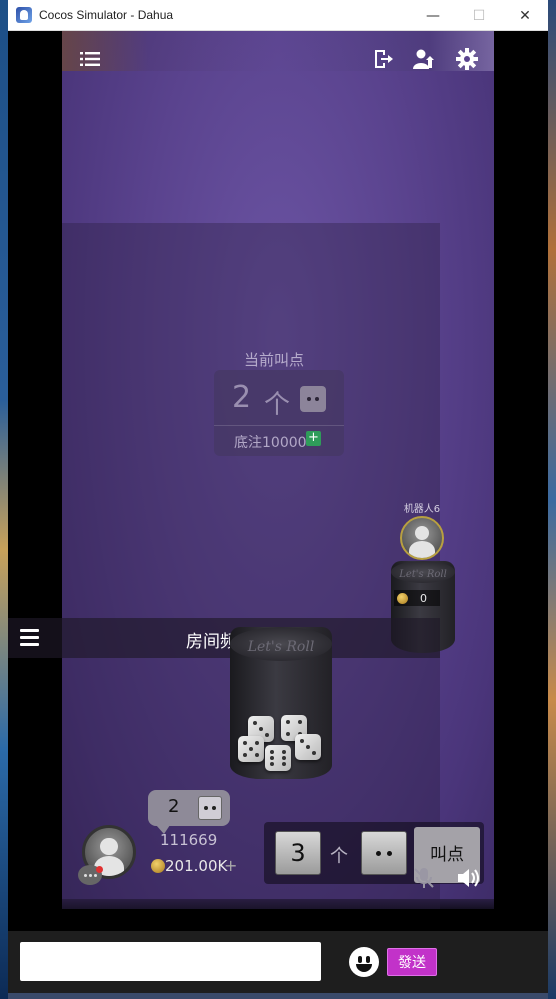 This screenshot has height=999, width=556. What do you see at coordinates (230, 865) in the screenshot?
I see `add-coins-button: +` at bounding box center [230, 865].